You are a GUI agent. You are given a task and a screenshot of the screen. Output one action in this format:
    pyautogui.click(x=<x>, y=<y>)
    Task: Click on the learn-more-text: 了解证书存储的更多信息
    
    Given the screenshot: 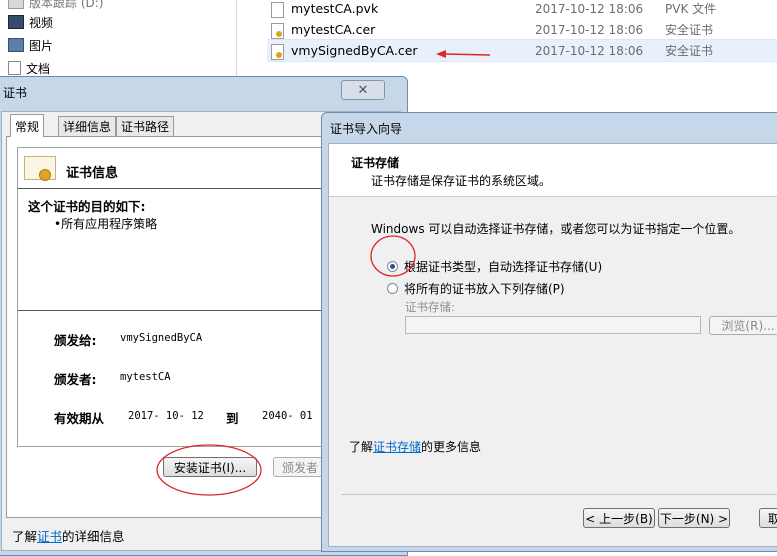 What is the action you would take?
    pyautogui.click(x=415, y=446)
    